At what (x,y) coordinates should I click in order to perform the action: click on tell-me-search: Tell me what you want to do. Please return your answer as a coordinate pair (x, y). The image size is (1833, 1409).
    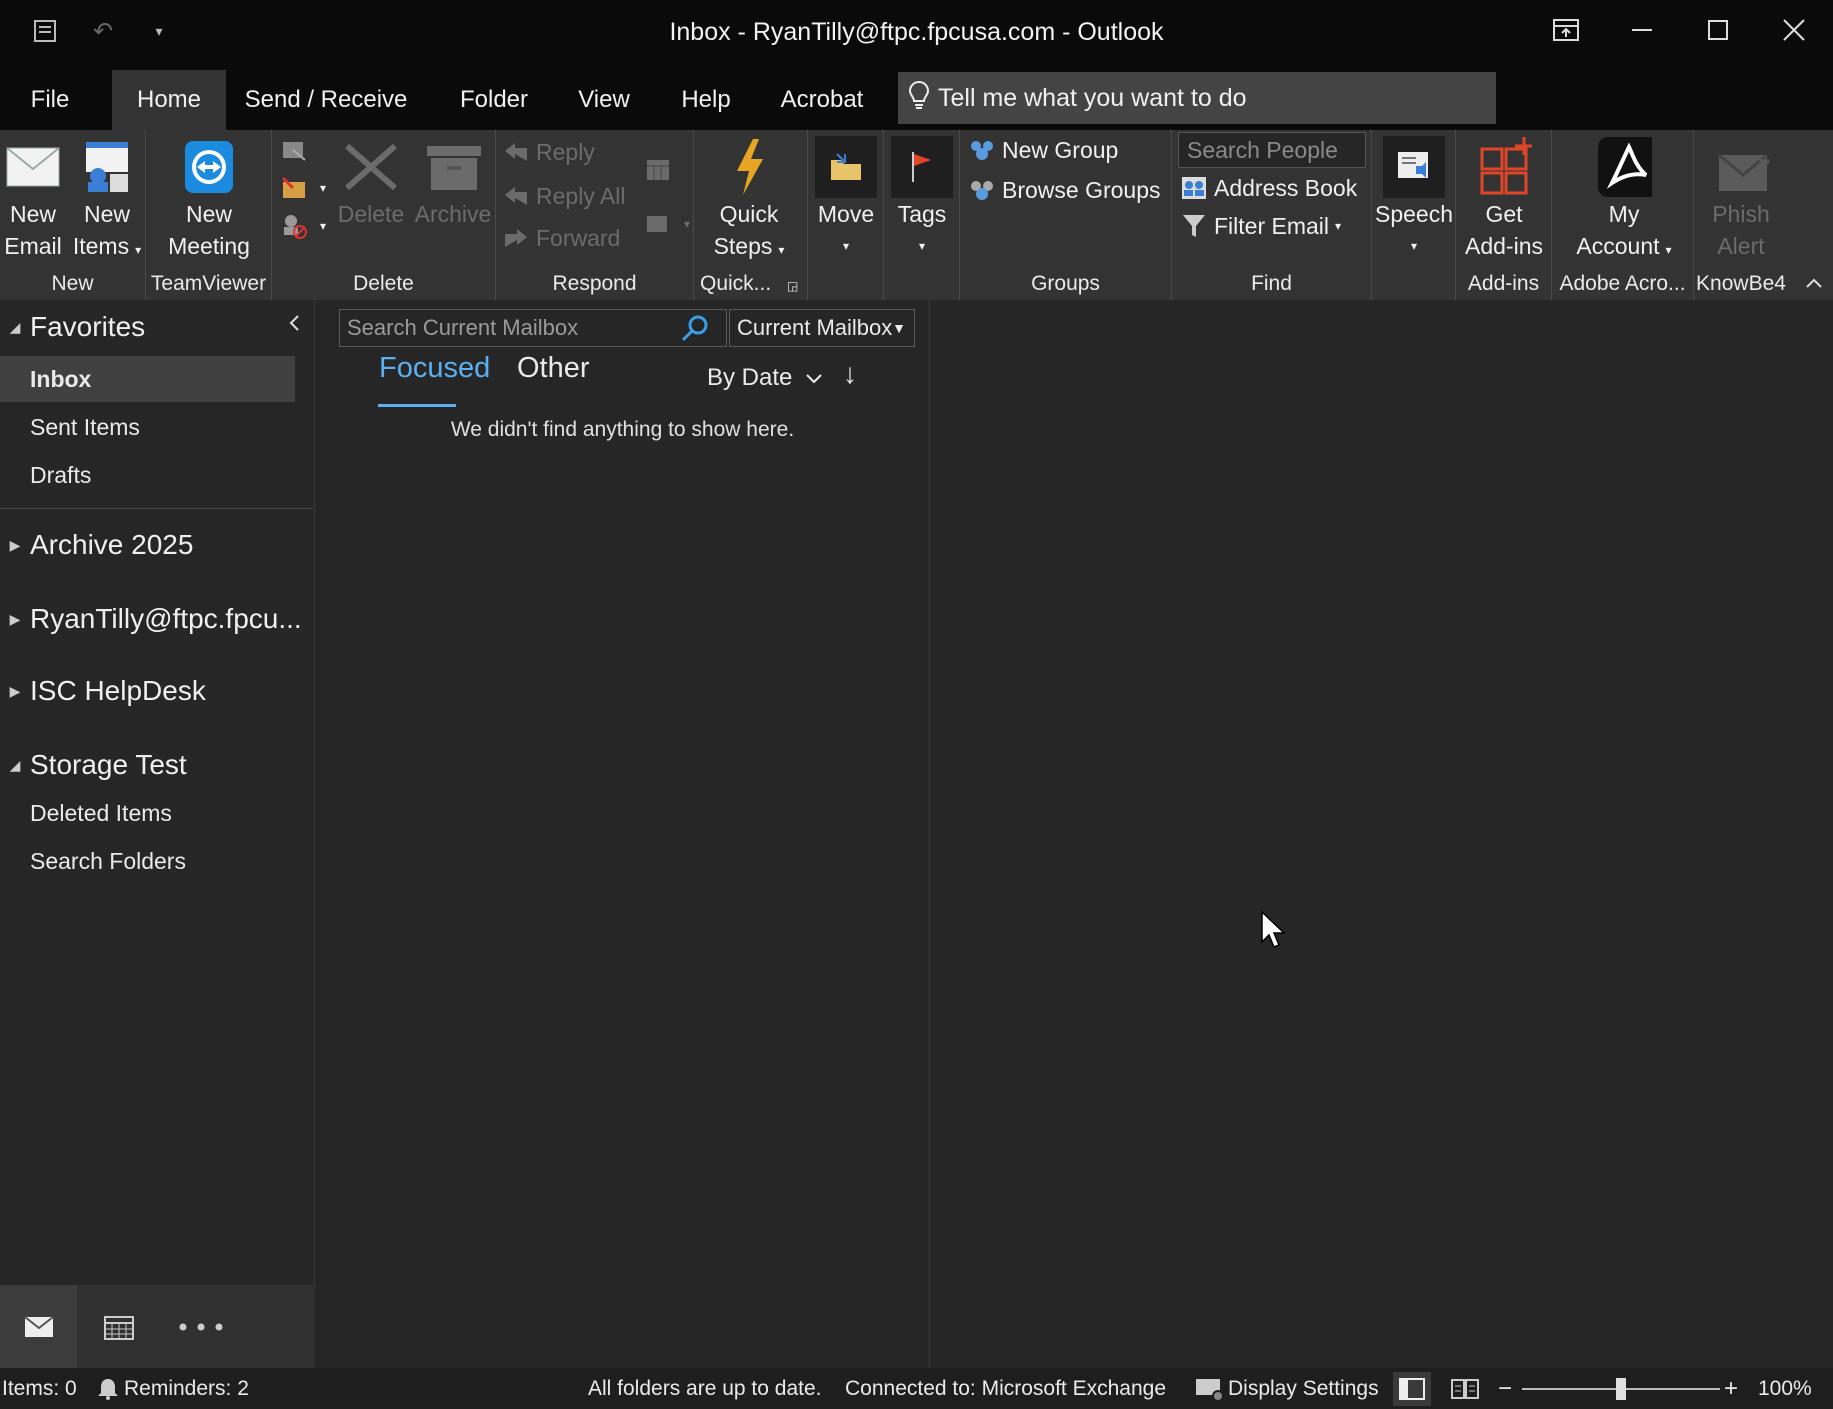
    Looking at the image, I should click on (1197, 98).